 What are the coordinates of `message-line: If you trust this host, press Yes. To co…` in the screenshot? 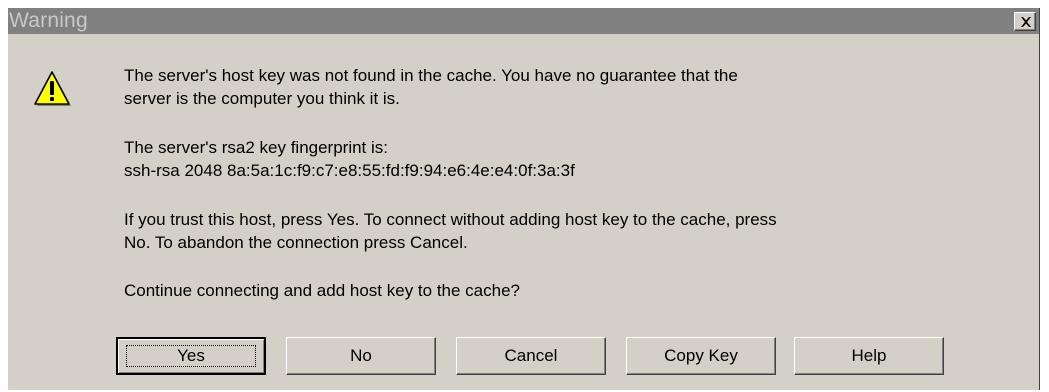 It's located at (450, 219).